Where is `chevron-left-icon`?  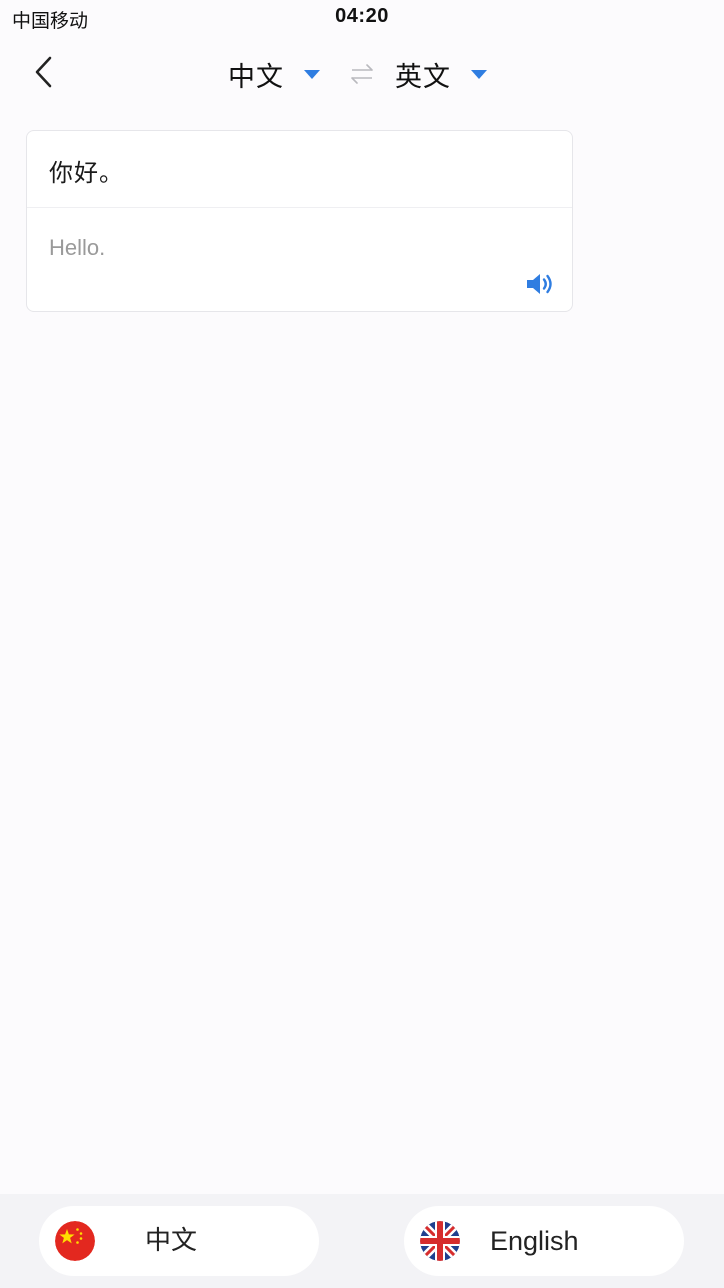
chevron-left-icon is located at coordinates (43, 72).